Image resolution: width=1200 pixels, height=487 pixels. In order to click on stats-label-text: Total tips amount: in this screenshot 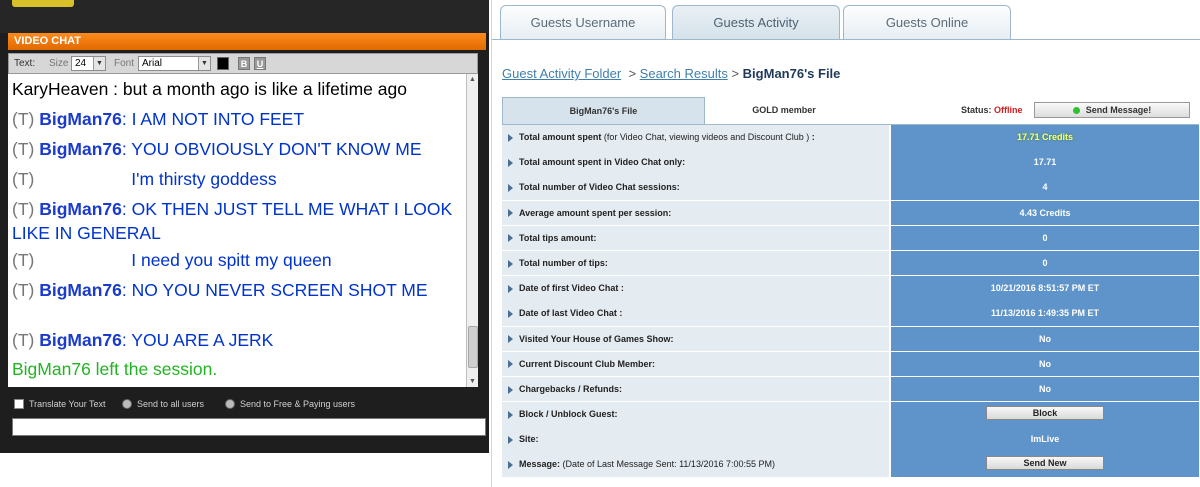, I will do `click(558, 237)`.